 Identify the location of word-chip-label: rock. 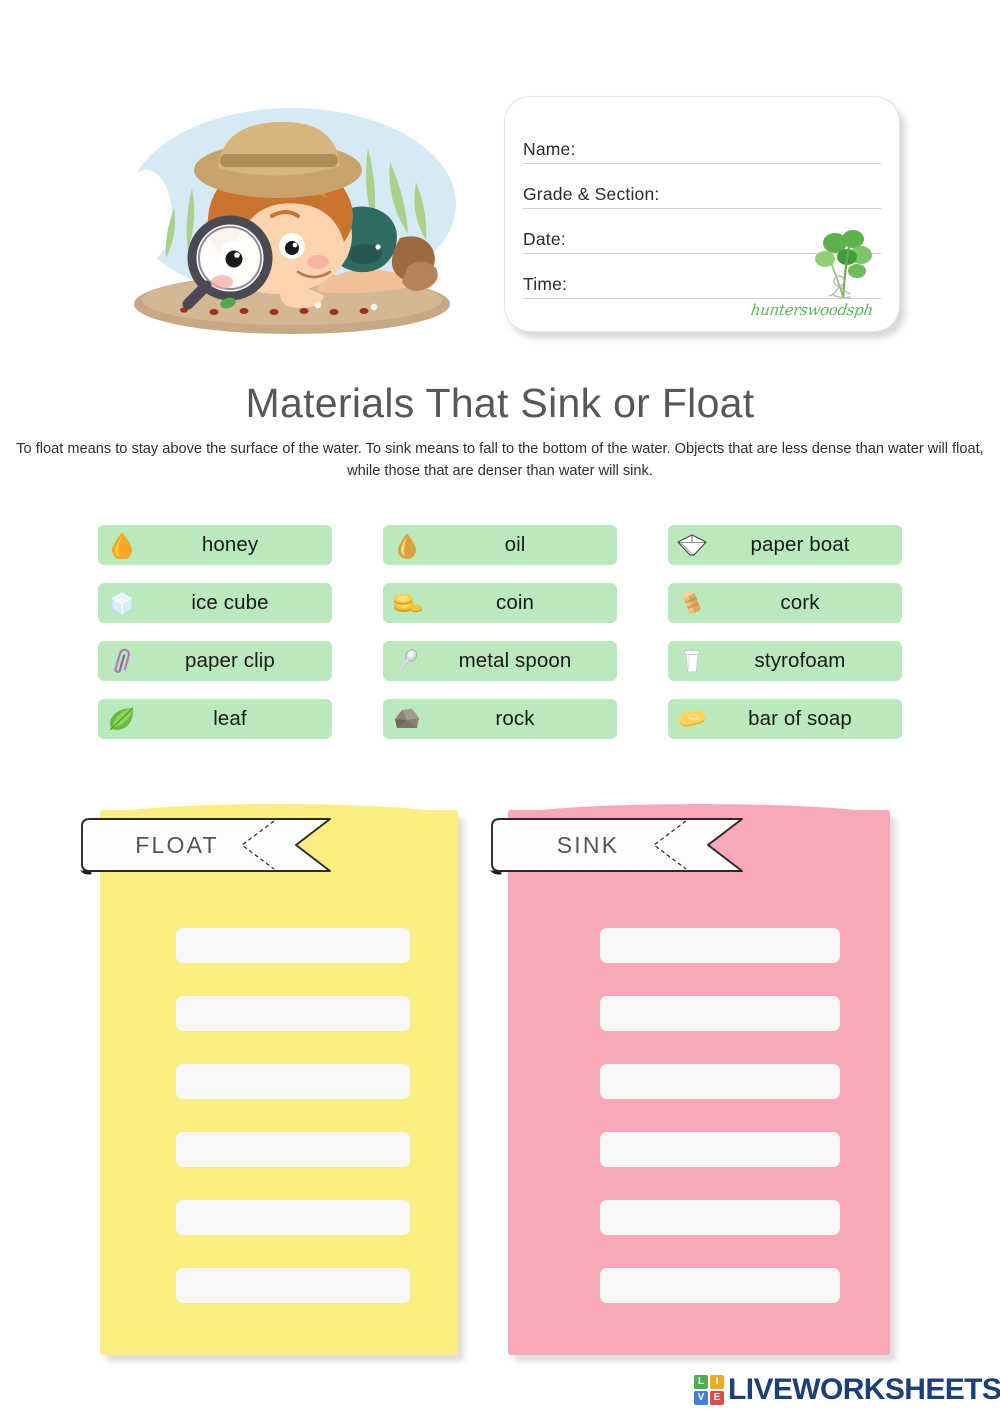
(515, 718).